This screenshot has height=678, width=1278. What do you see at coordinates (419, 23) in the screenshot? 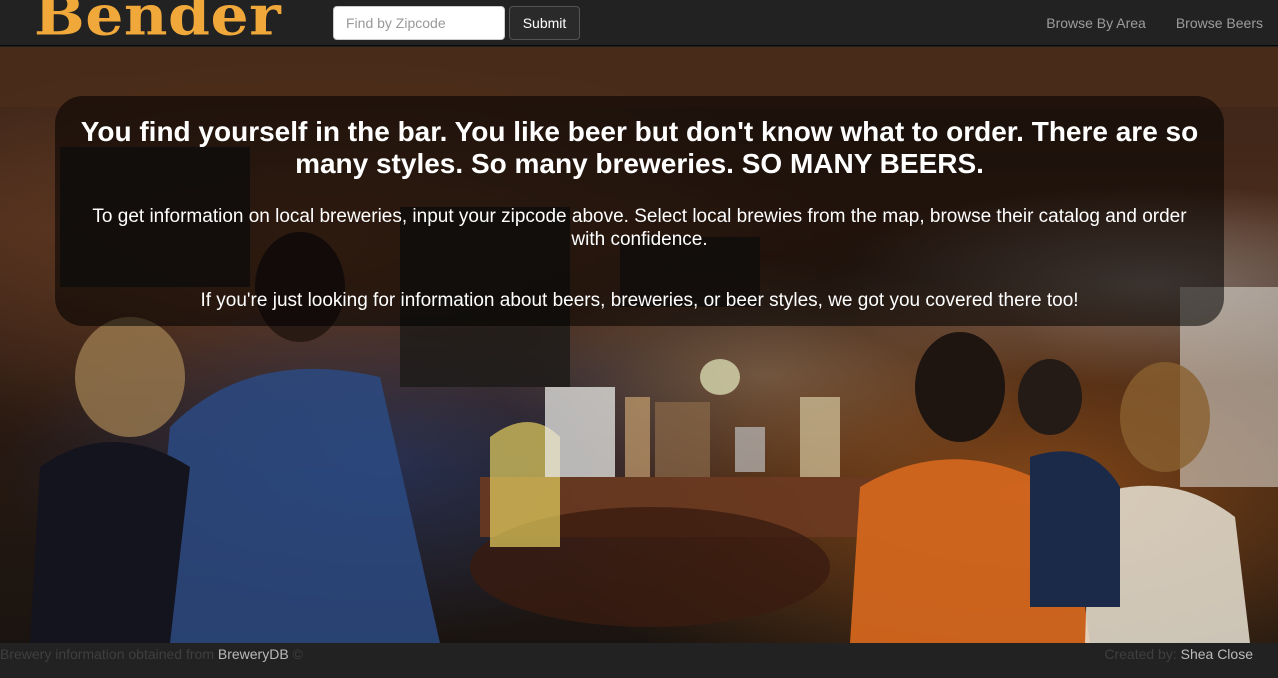
I see `zipcode-input` at bounding box center [419, 23].